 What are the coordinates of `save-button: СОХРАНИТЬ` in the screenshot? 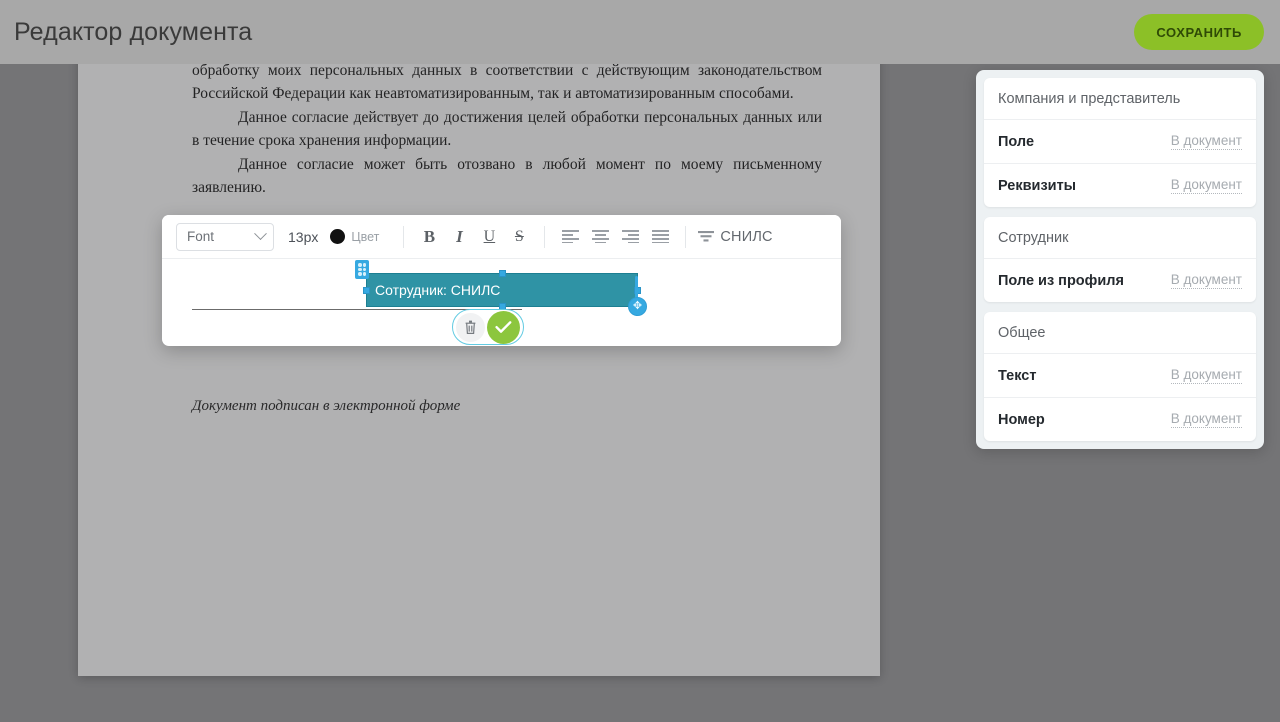 It's located at (1199, 32).